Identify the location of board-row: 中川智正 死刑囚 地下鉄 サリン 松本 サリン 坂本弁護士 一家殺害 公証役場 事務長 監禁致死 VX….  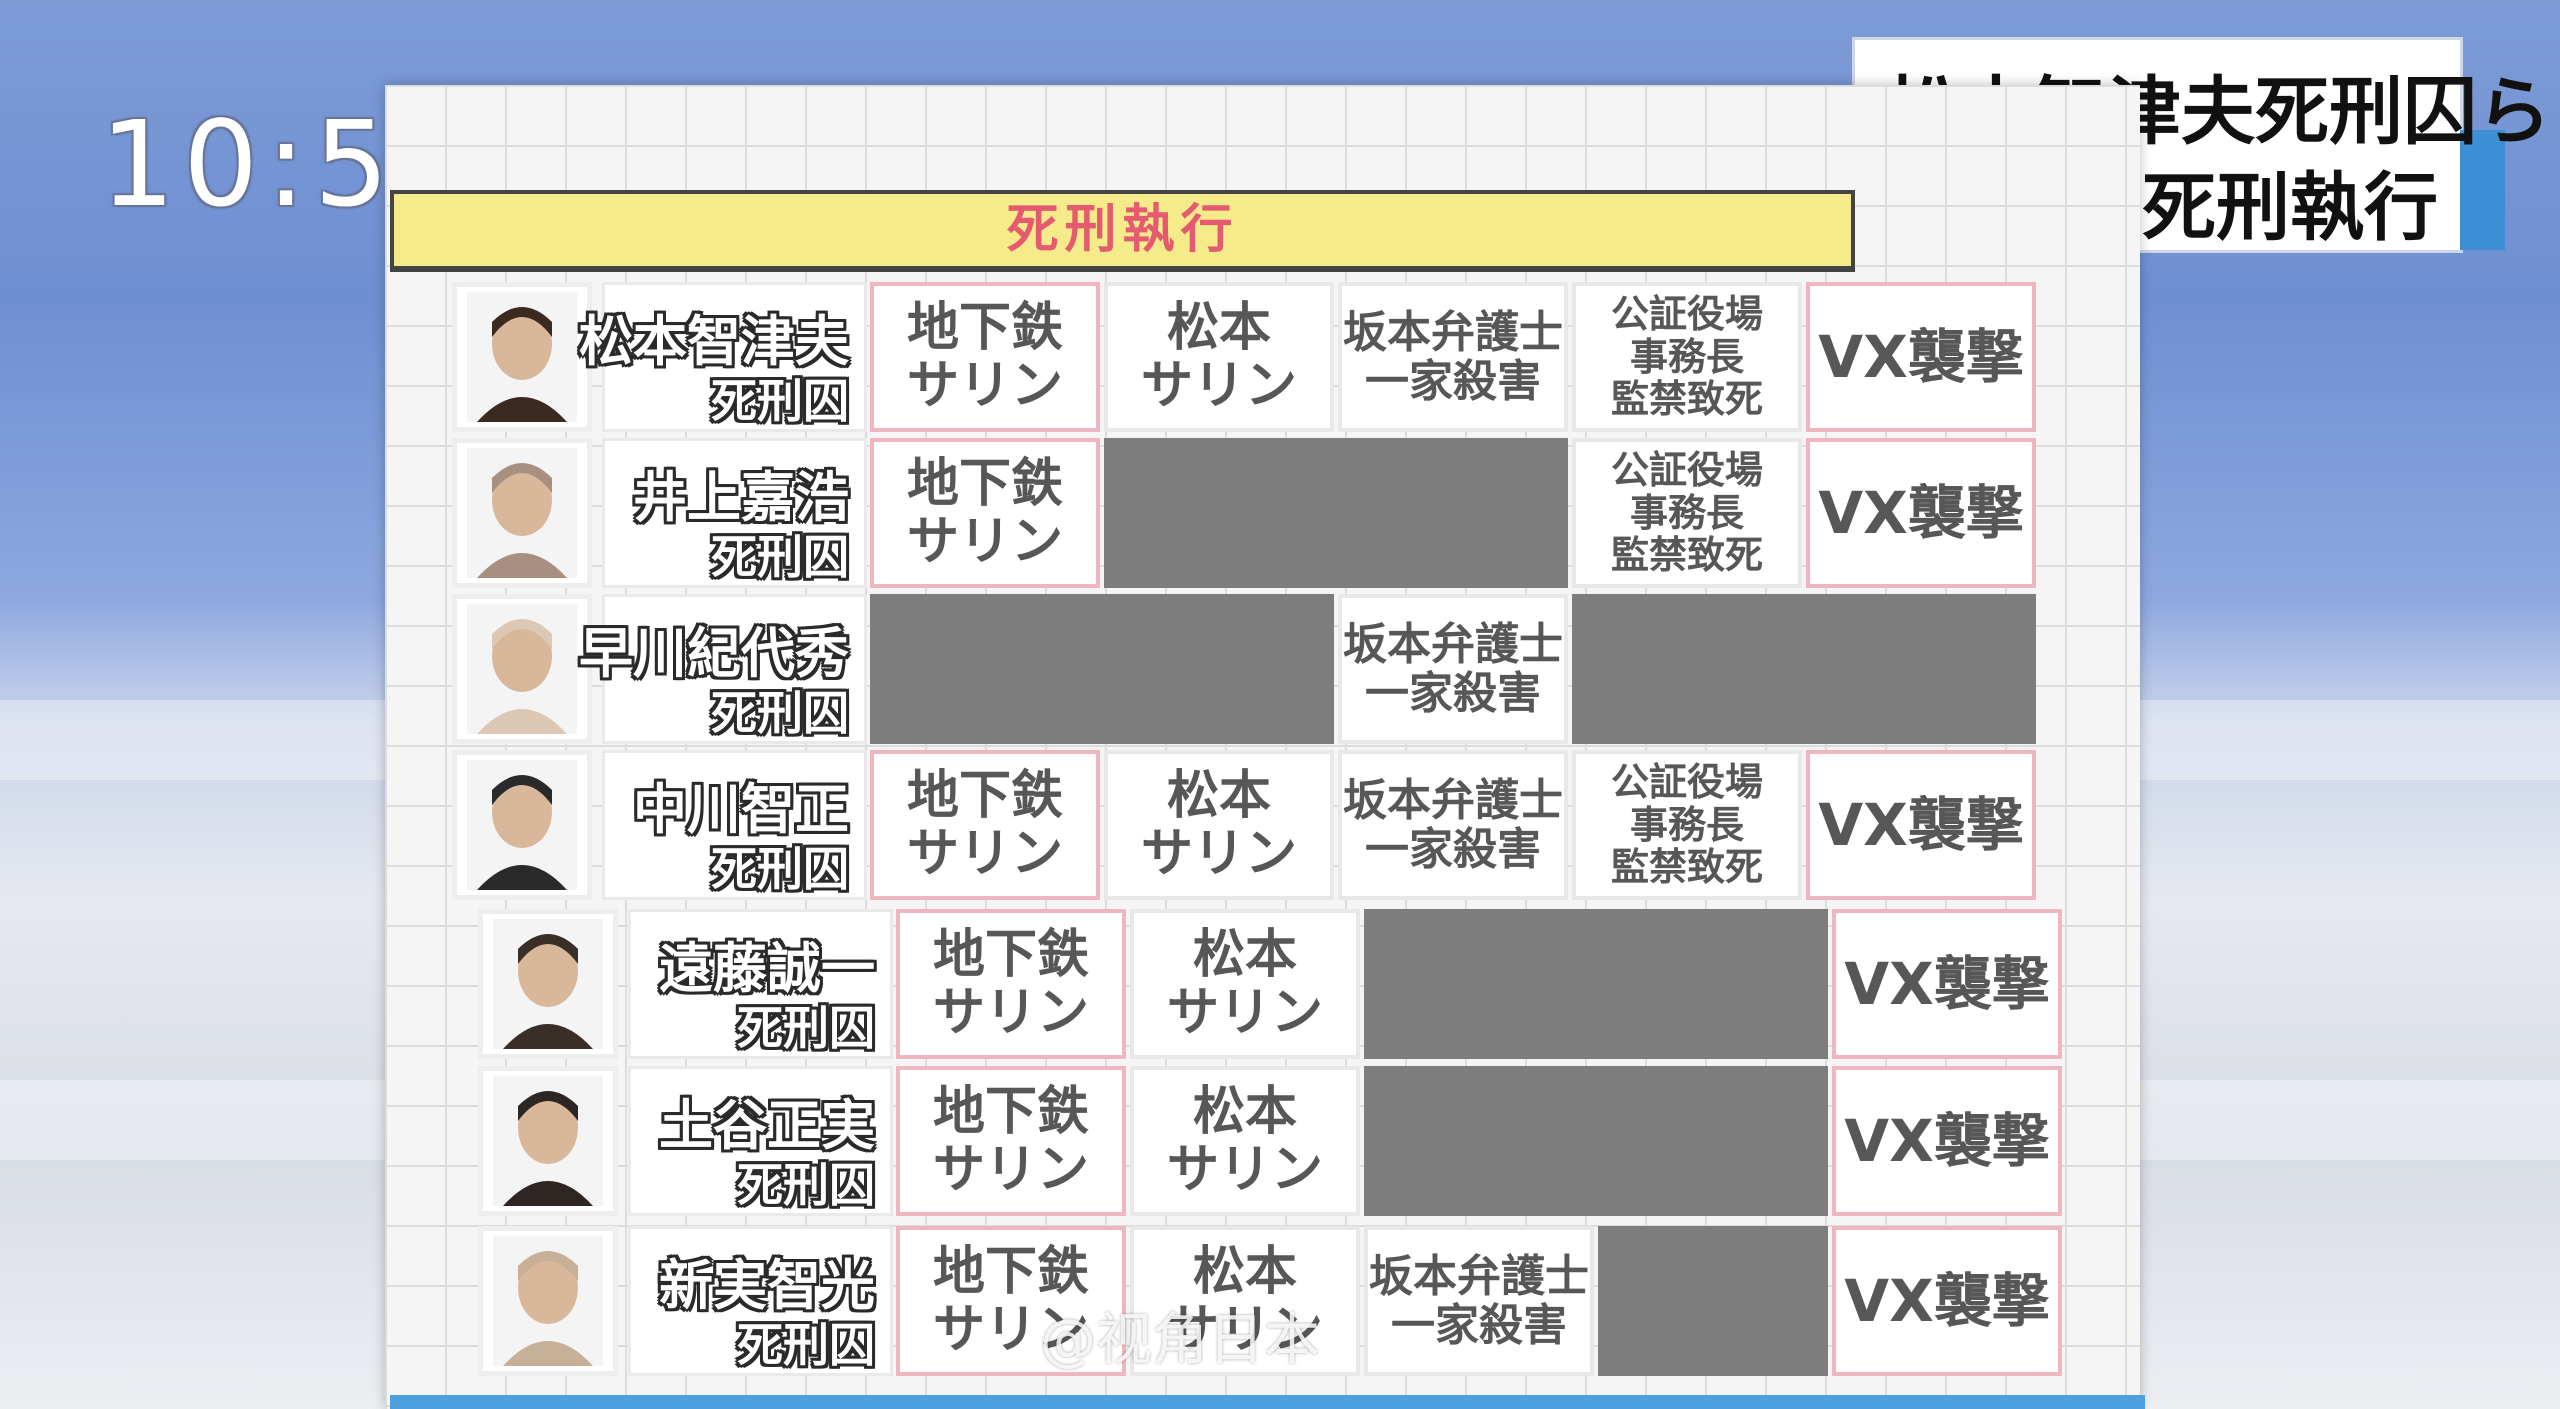
(1246, 825).